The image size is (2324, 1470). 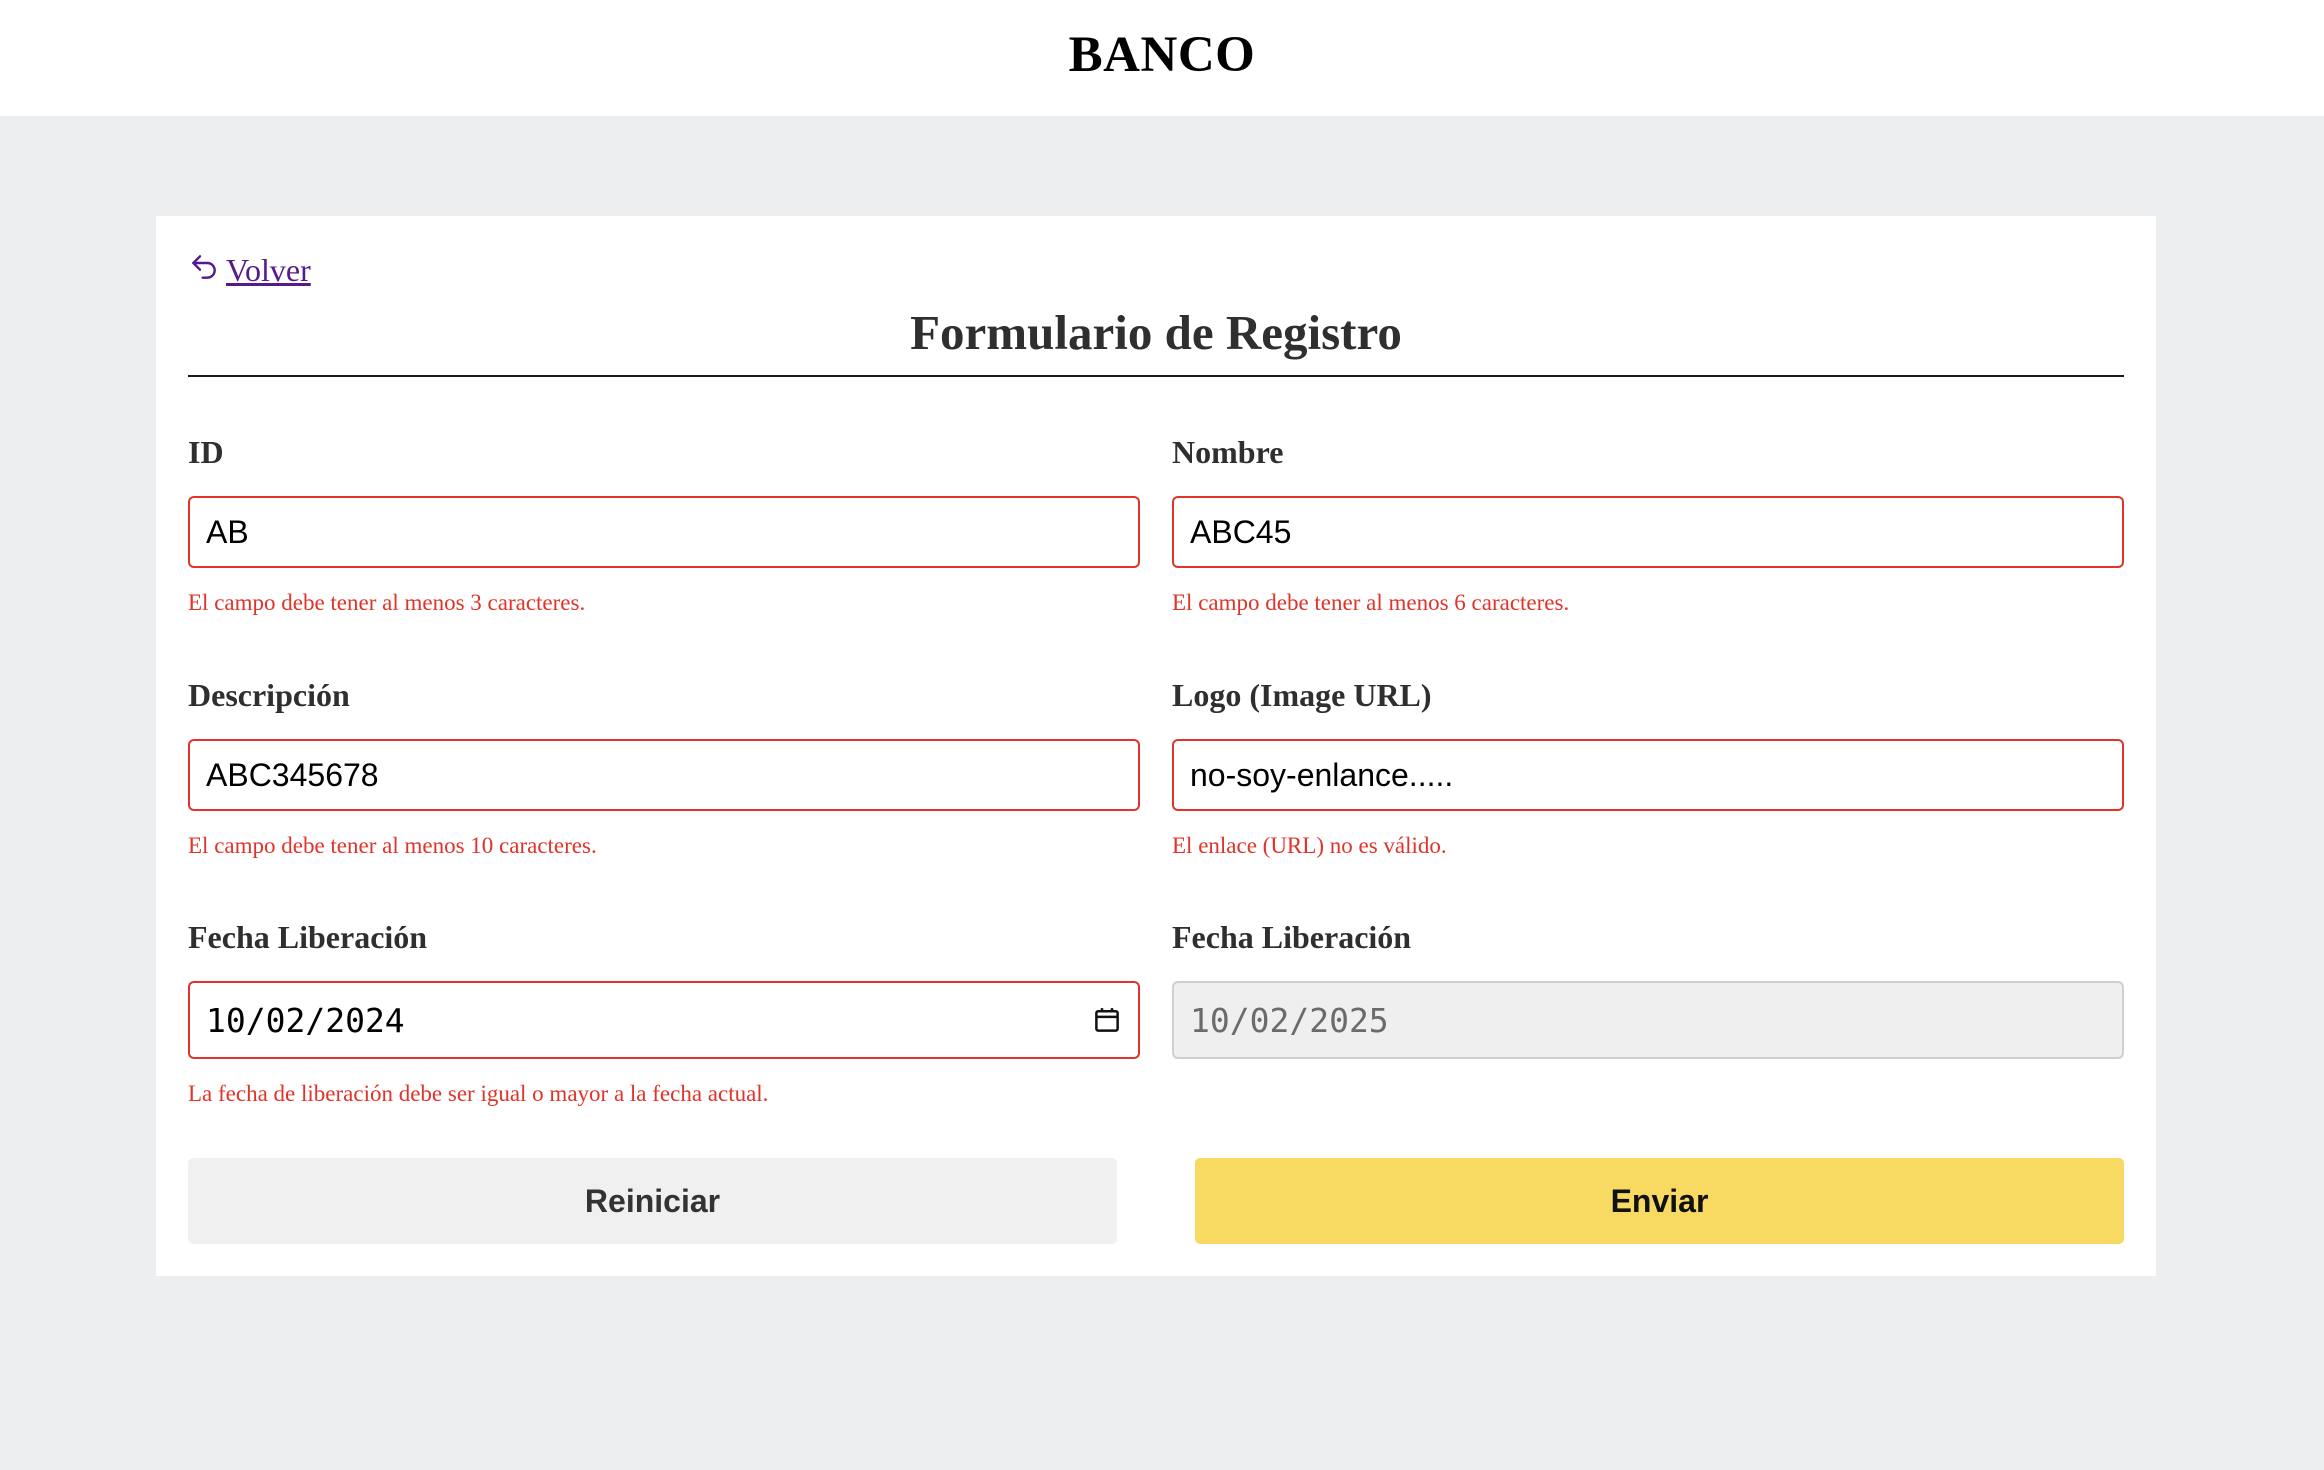 What do you see at coordinates (1659, 1201) in the screenshot?
I see `submit-button: Enviar` at bounding box center [1659, 1201].